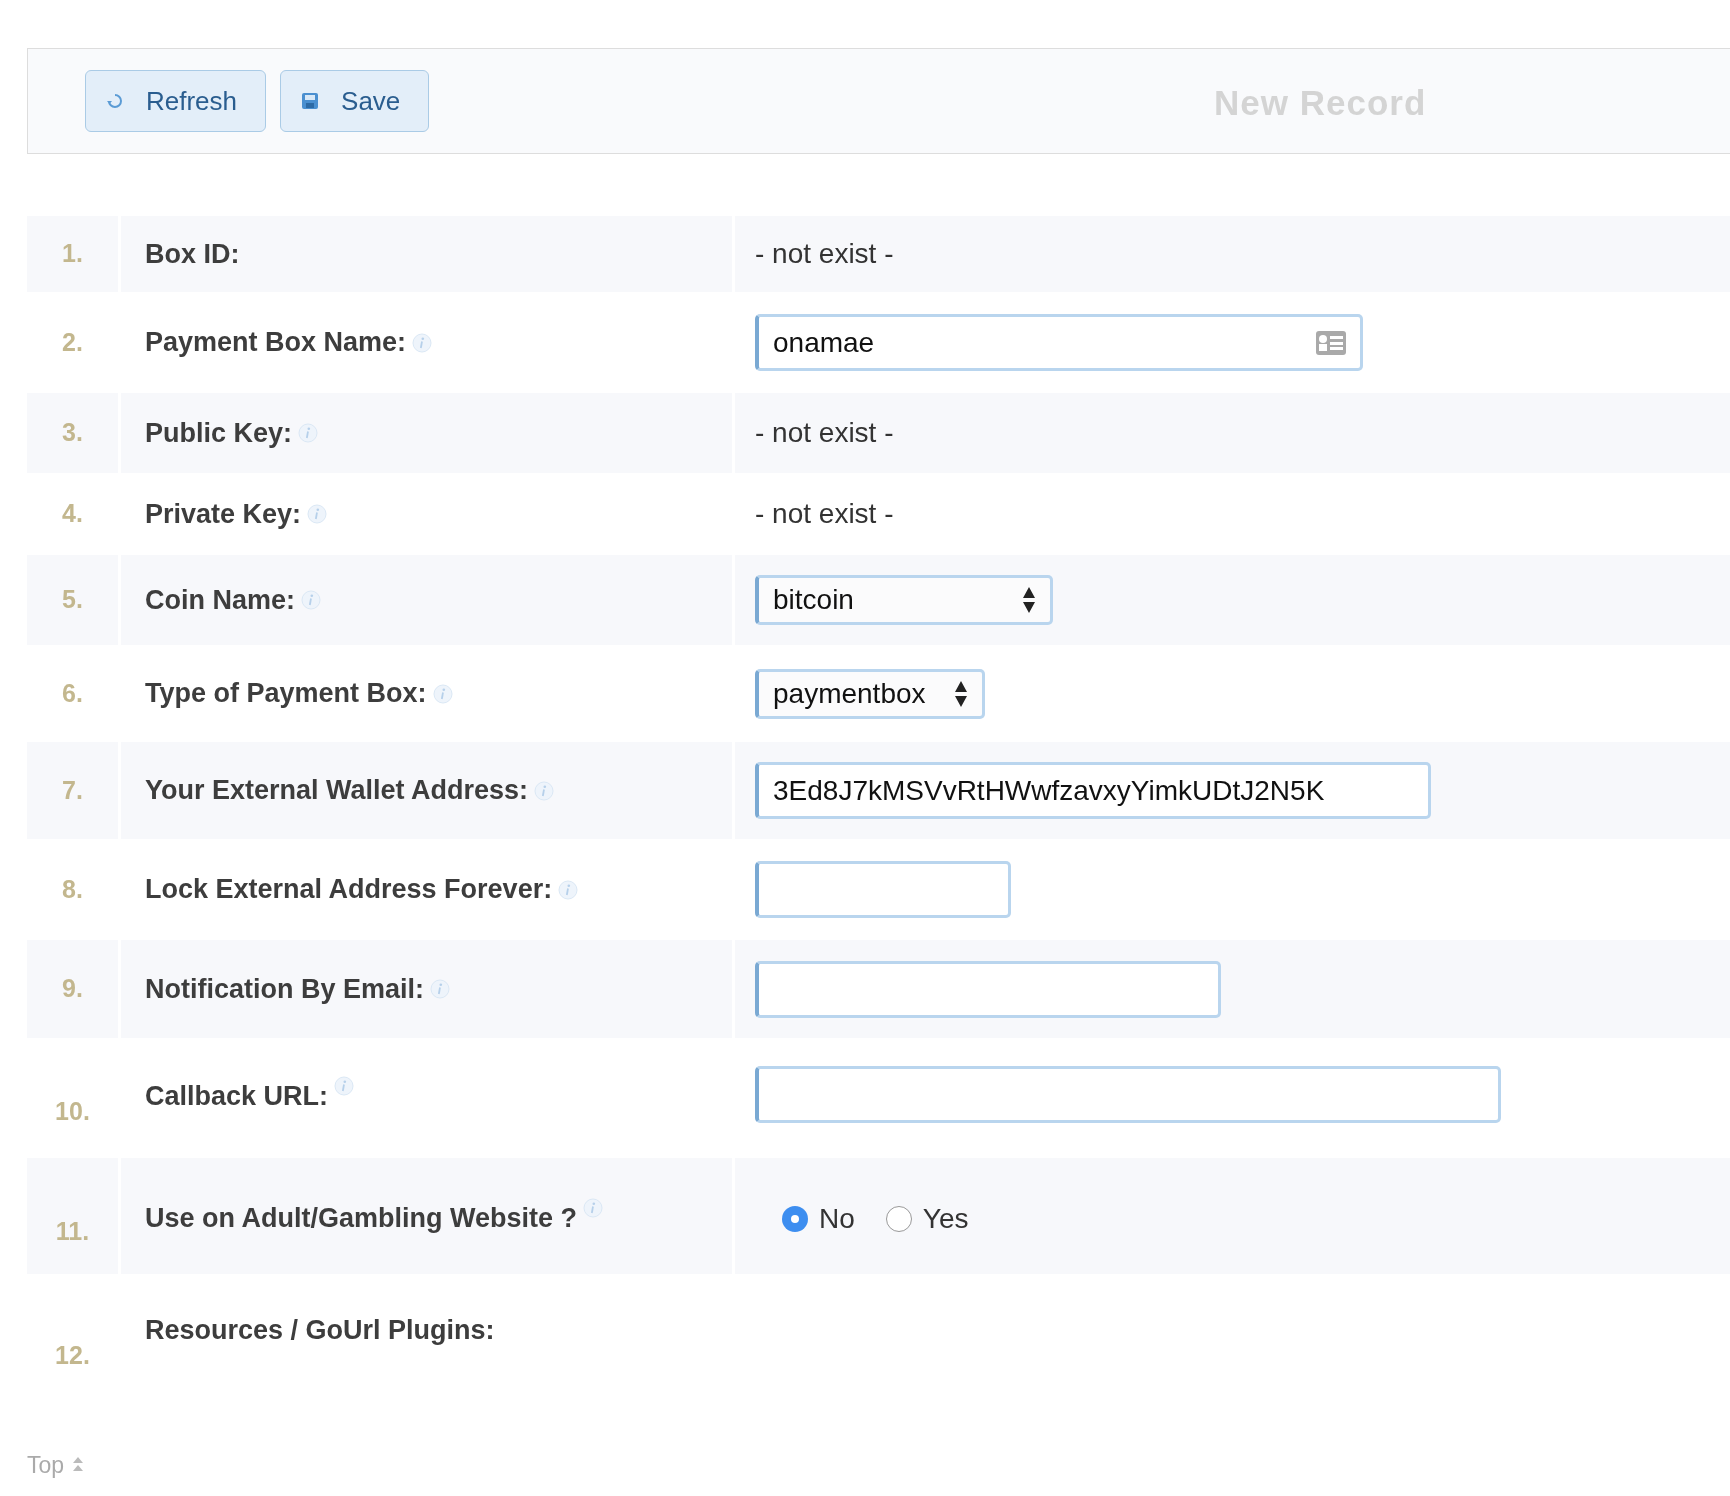 This screenshot has height=1496, width=1730. I want to click on row-number: 1., so click(72, 254).